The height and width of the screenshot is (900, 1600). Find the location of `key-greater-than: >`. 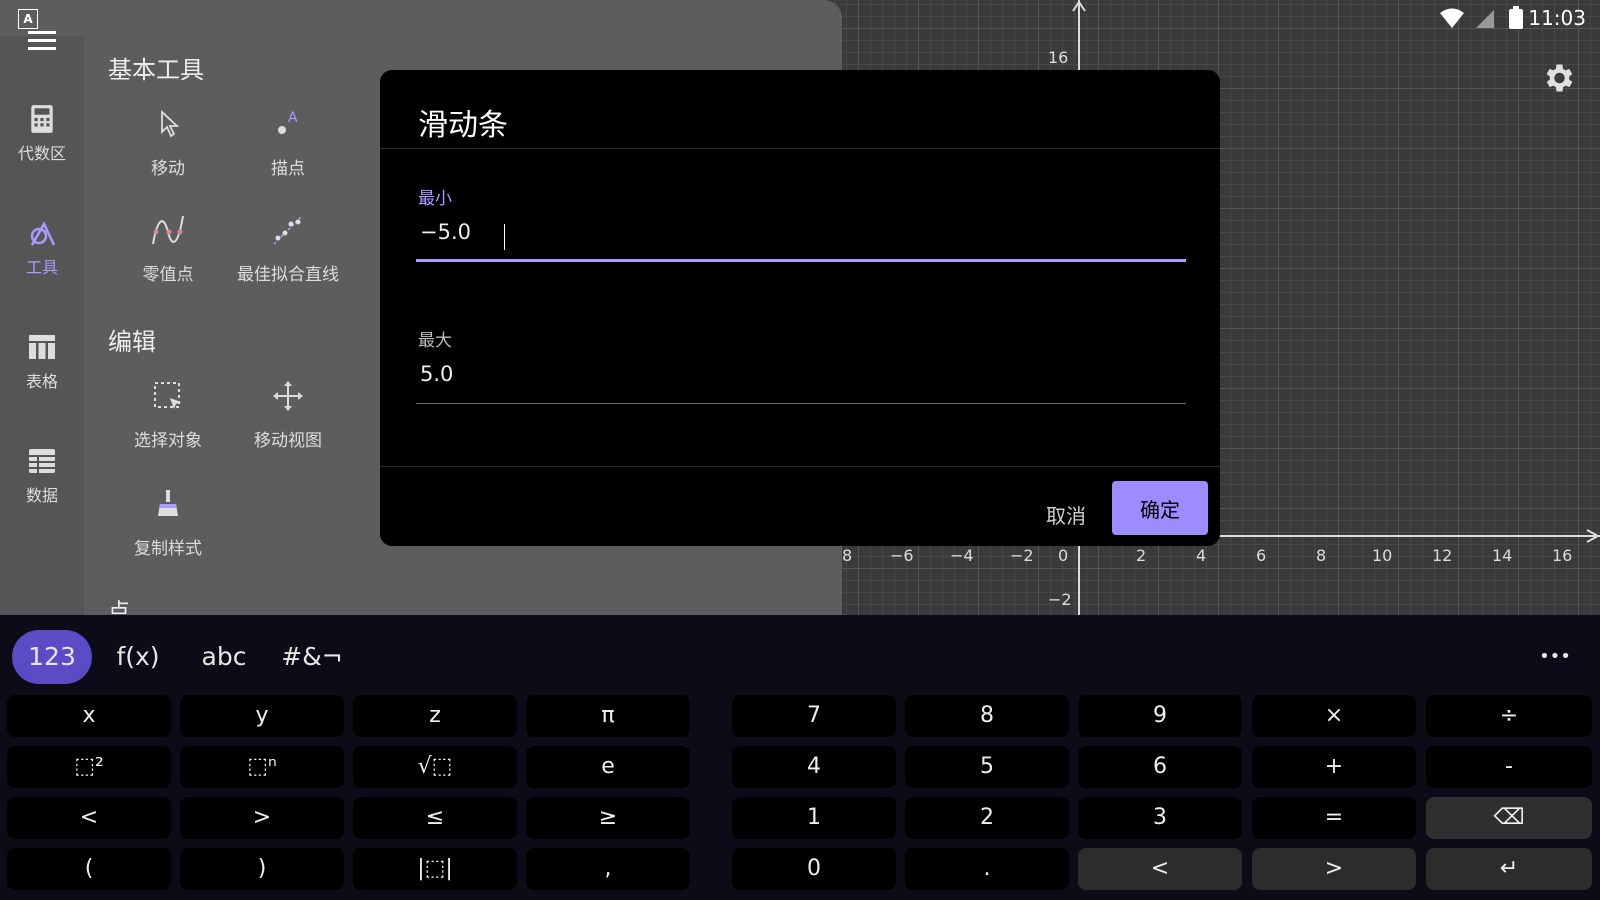

key-greater-than: > is located at coordinates (262, 818).